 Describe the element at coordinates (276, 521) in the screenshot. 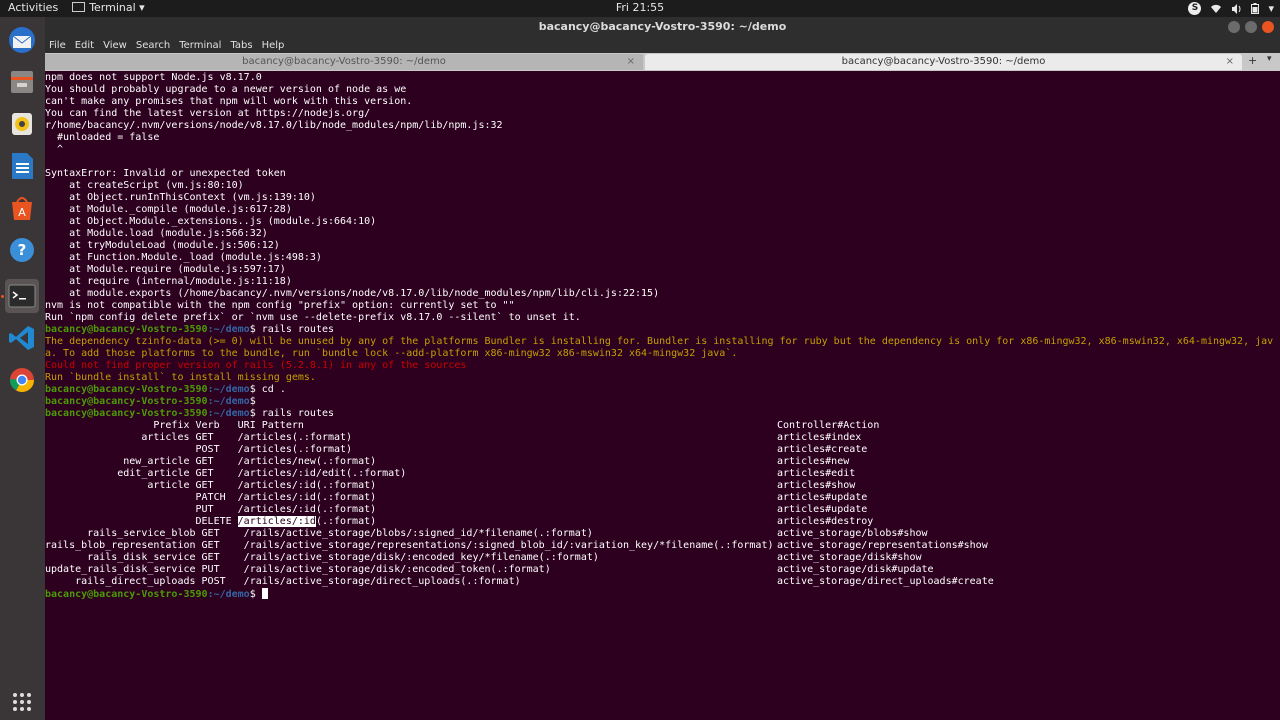

I see `text-selection: /articles/:id` at that location.